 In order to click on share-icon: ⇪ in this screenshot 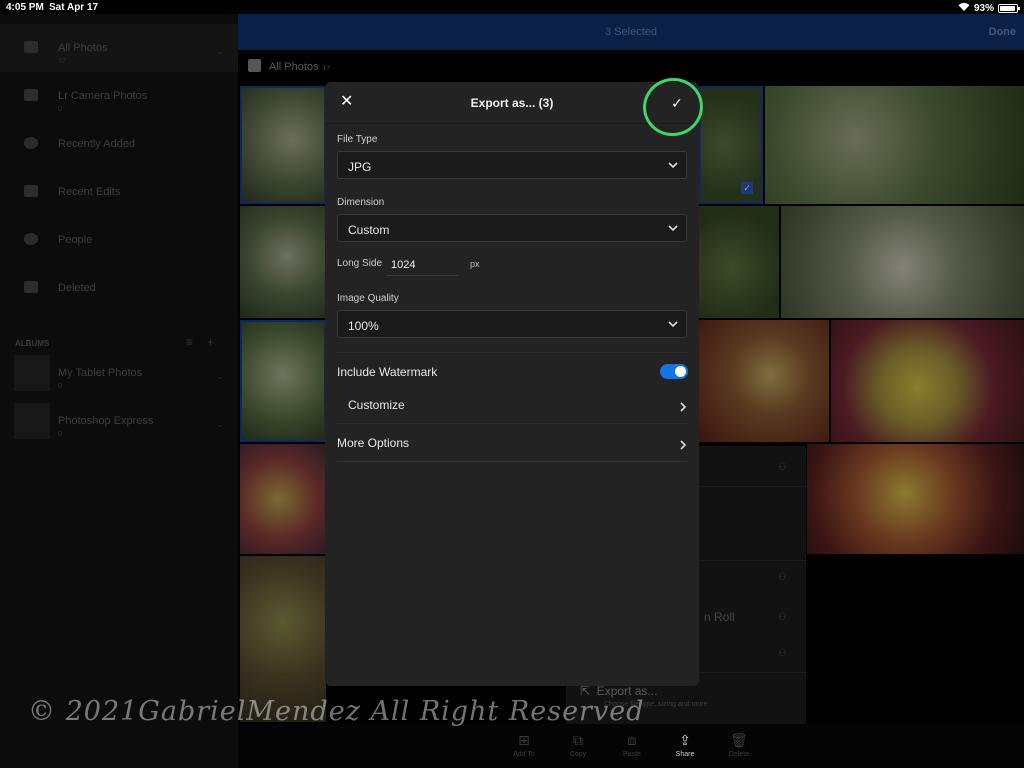, I will do `click(685, 740)`.